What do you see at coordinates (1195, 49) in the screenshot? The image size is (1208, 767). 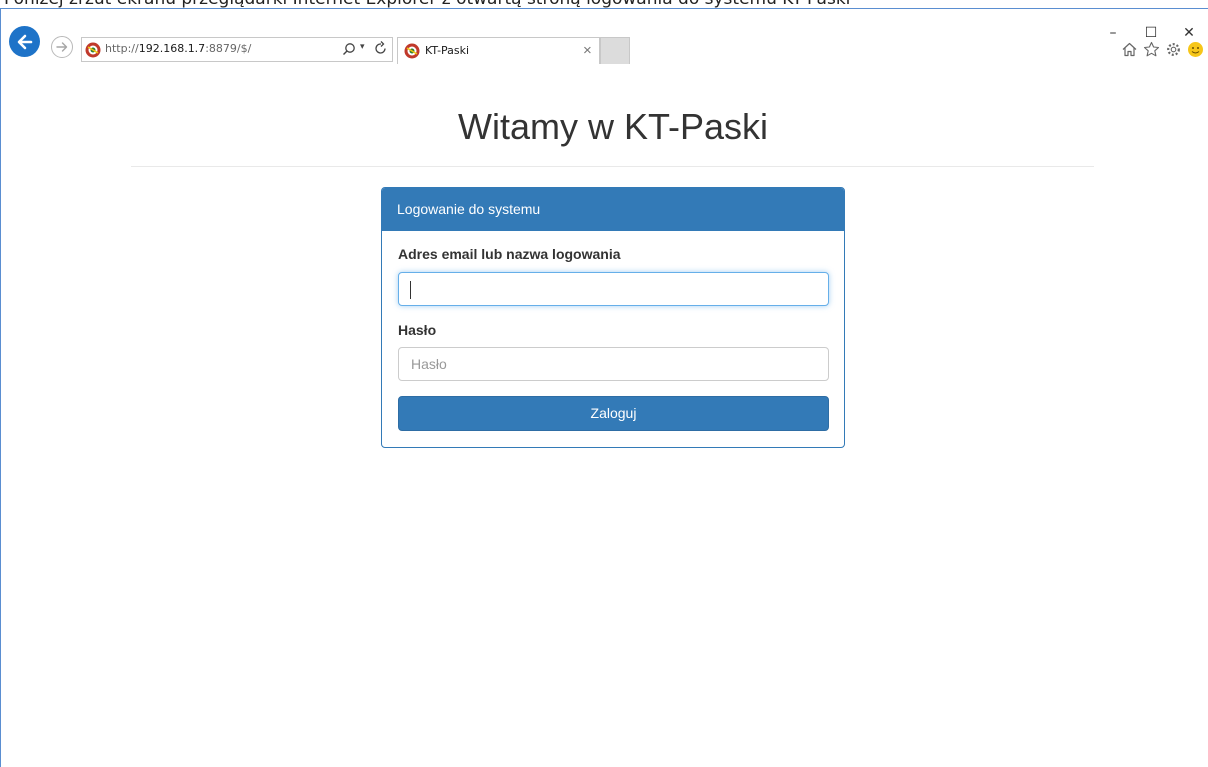 I see `smiley-icon` at bounding box center [1195, 49].